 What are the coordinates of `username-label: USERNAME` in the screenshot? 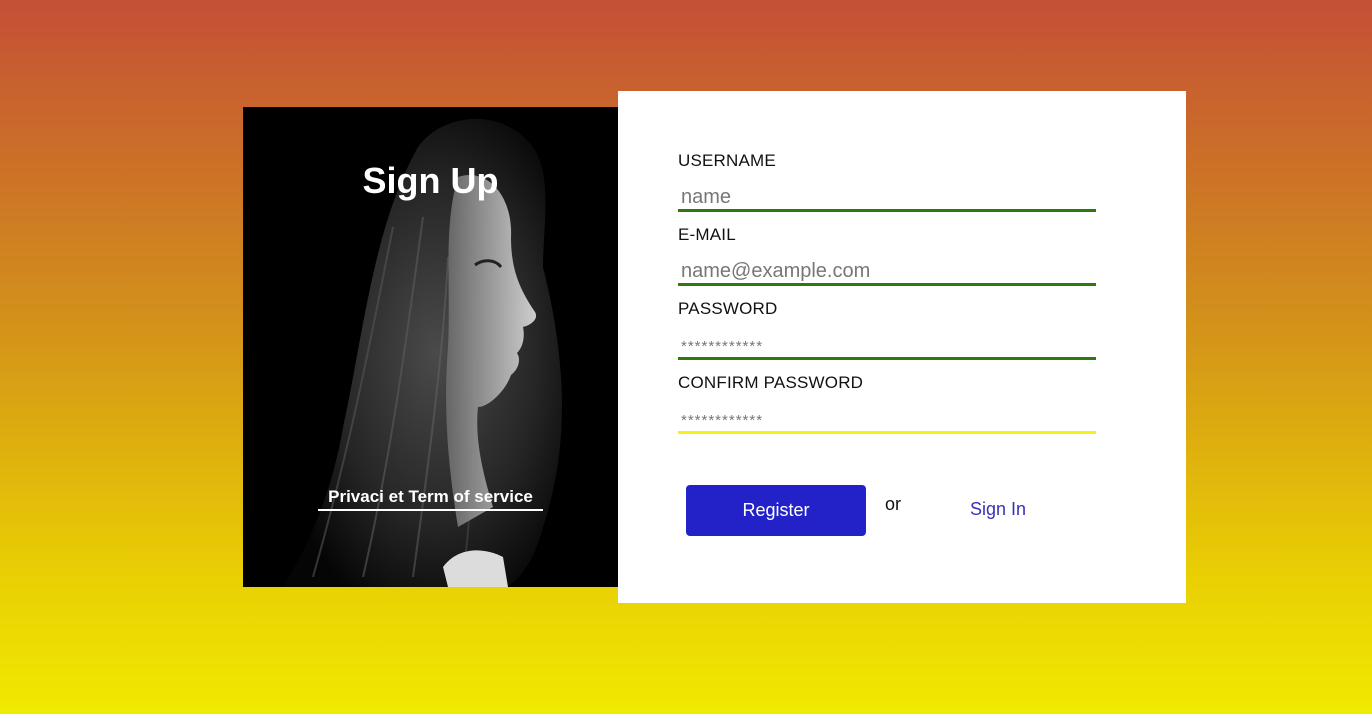 It's located at (727, 160).